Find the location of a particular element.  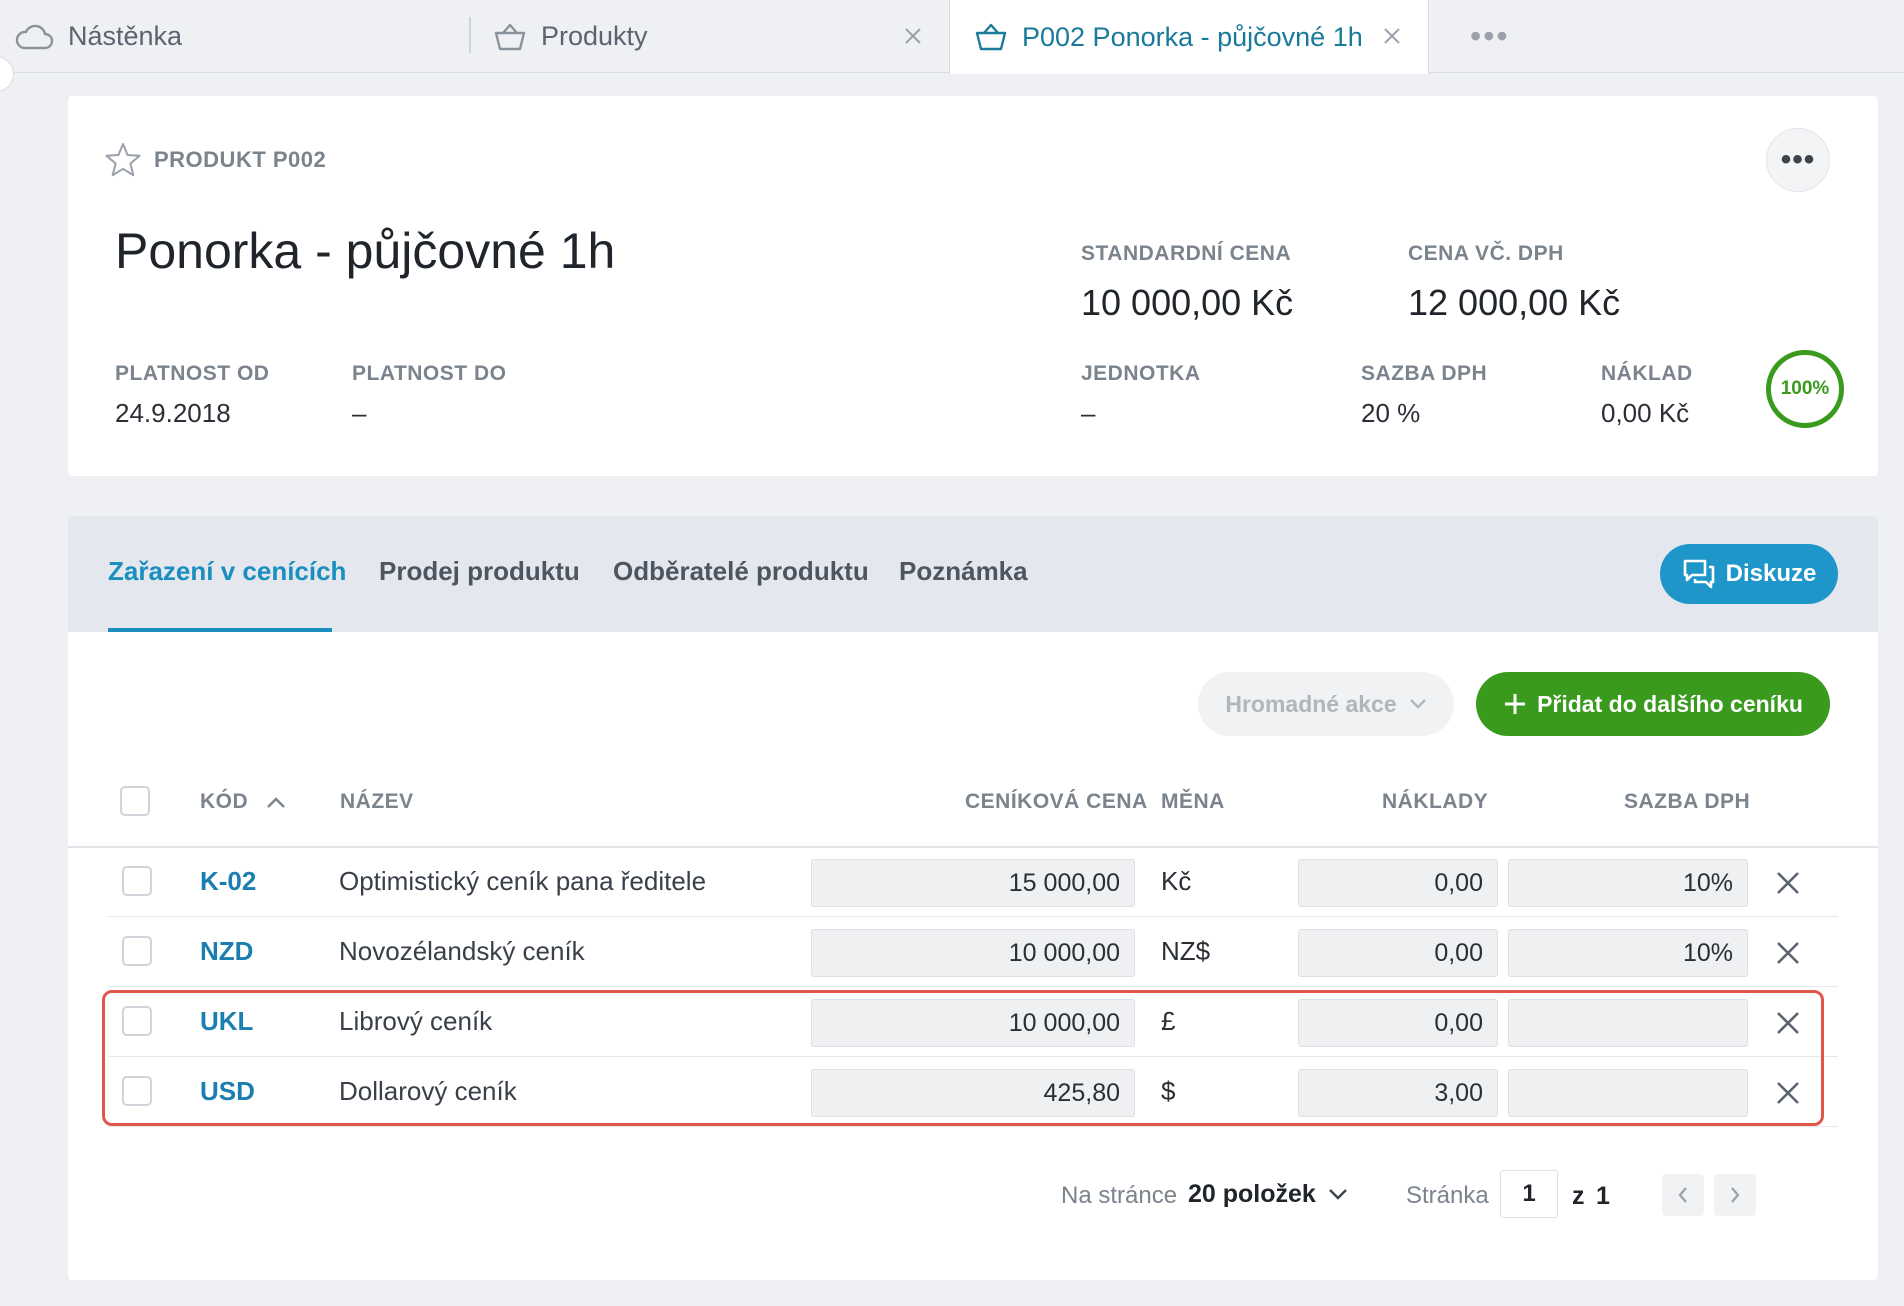

previous-page-button is located at coordinates (1683, 1195).